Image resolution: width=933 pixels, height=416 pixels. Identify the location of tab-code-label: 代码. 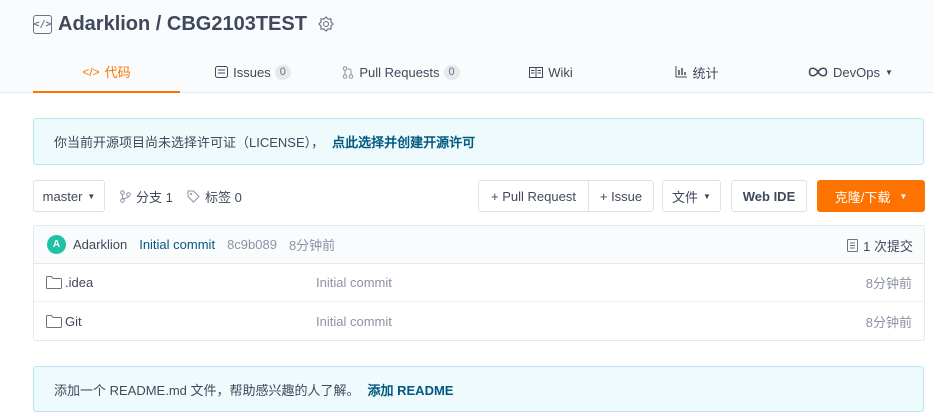
(117, 72).